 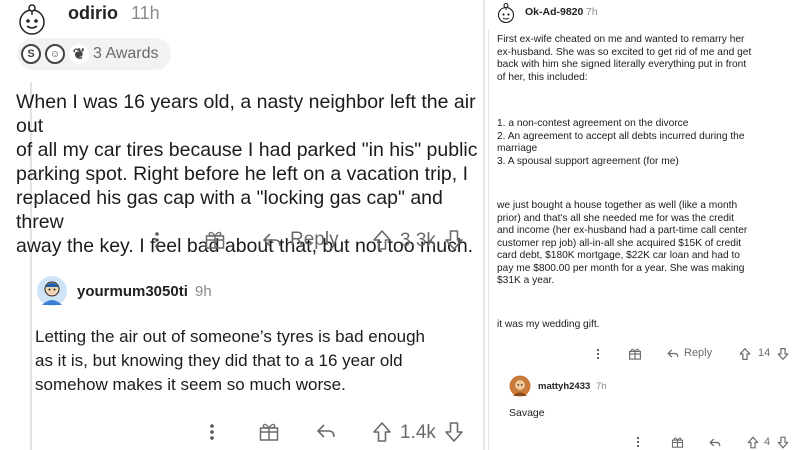 What do you see at coordinates (564, 386) in the screenshot?
I see `comment-username: mattyh2433` at bounding box center [564, 386].